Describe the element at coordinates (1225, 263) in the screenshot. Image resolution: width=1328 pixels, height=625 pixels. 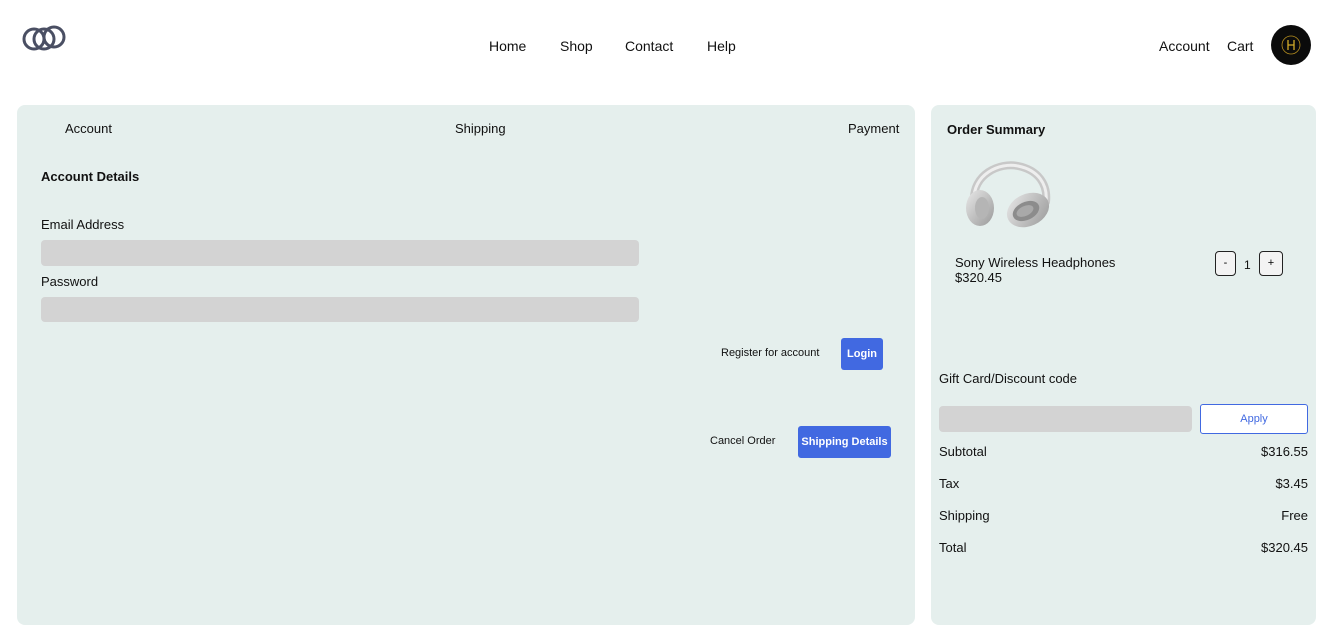
I see `quantity-decrease-button: -` at that location.